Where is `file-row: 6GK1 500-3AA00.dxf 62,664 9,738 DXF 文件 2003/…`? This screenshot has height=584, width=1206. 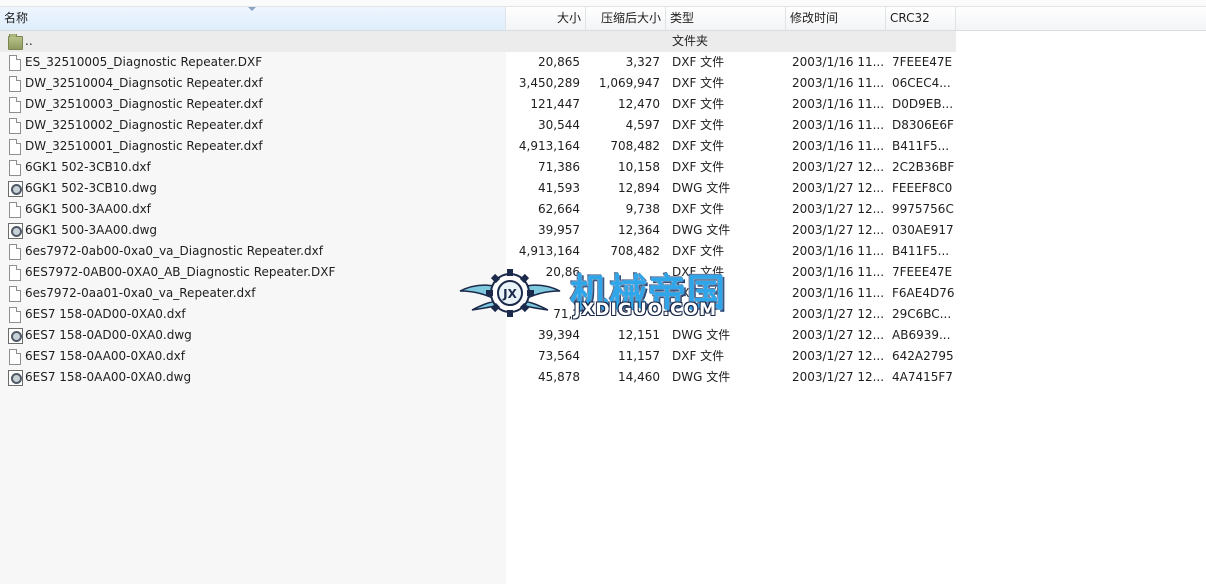 file-row: 6GK1 500-3AA00.dxf 62,664 9,738 DXF 文件 2003/… is located at coordinates (478, 209).